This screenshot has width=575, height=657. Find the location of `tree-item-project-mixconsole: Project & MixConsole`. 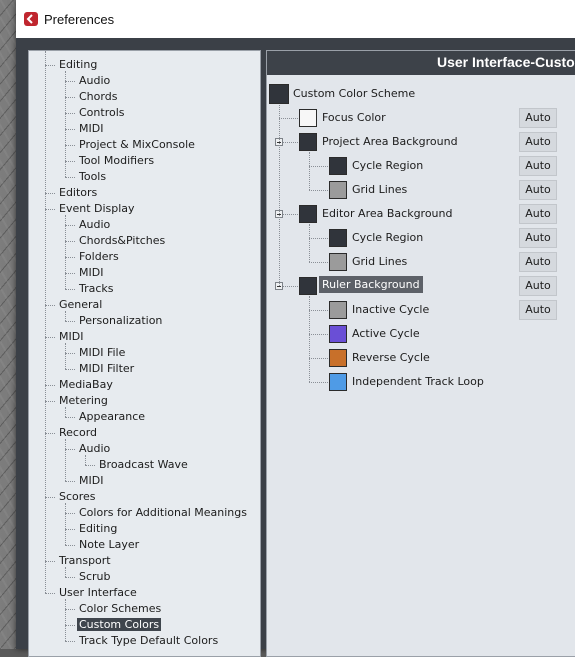

tree-item-project-mixconsole: Project & MixConsole is located at coordinates (137, 145).